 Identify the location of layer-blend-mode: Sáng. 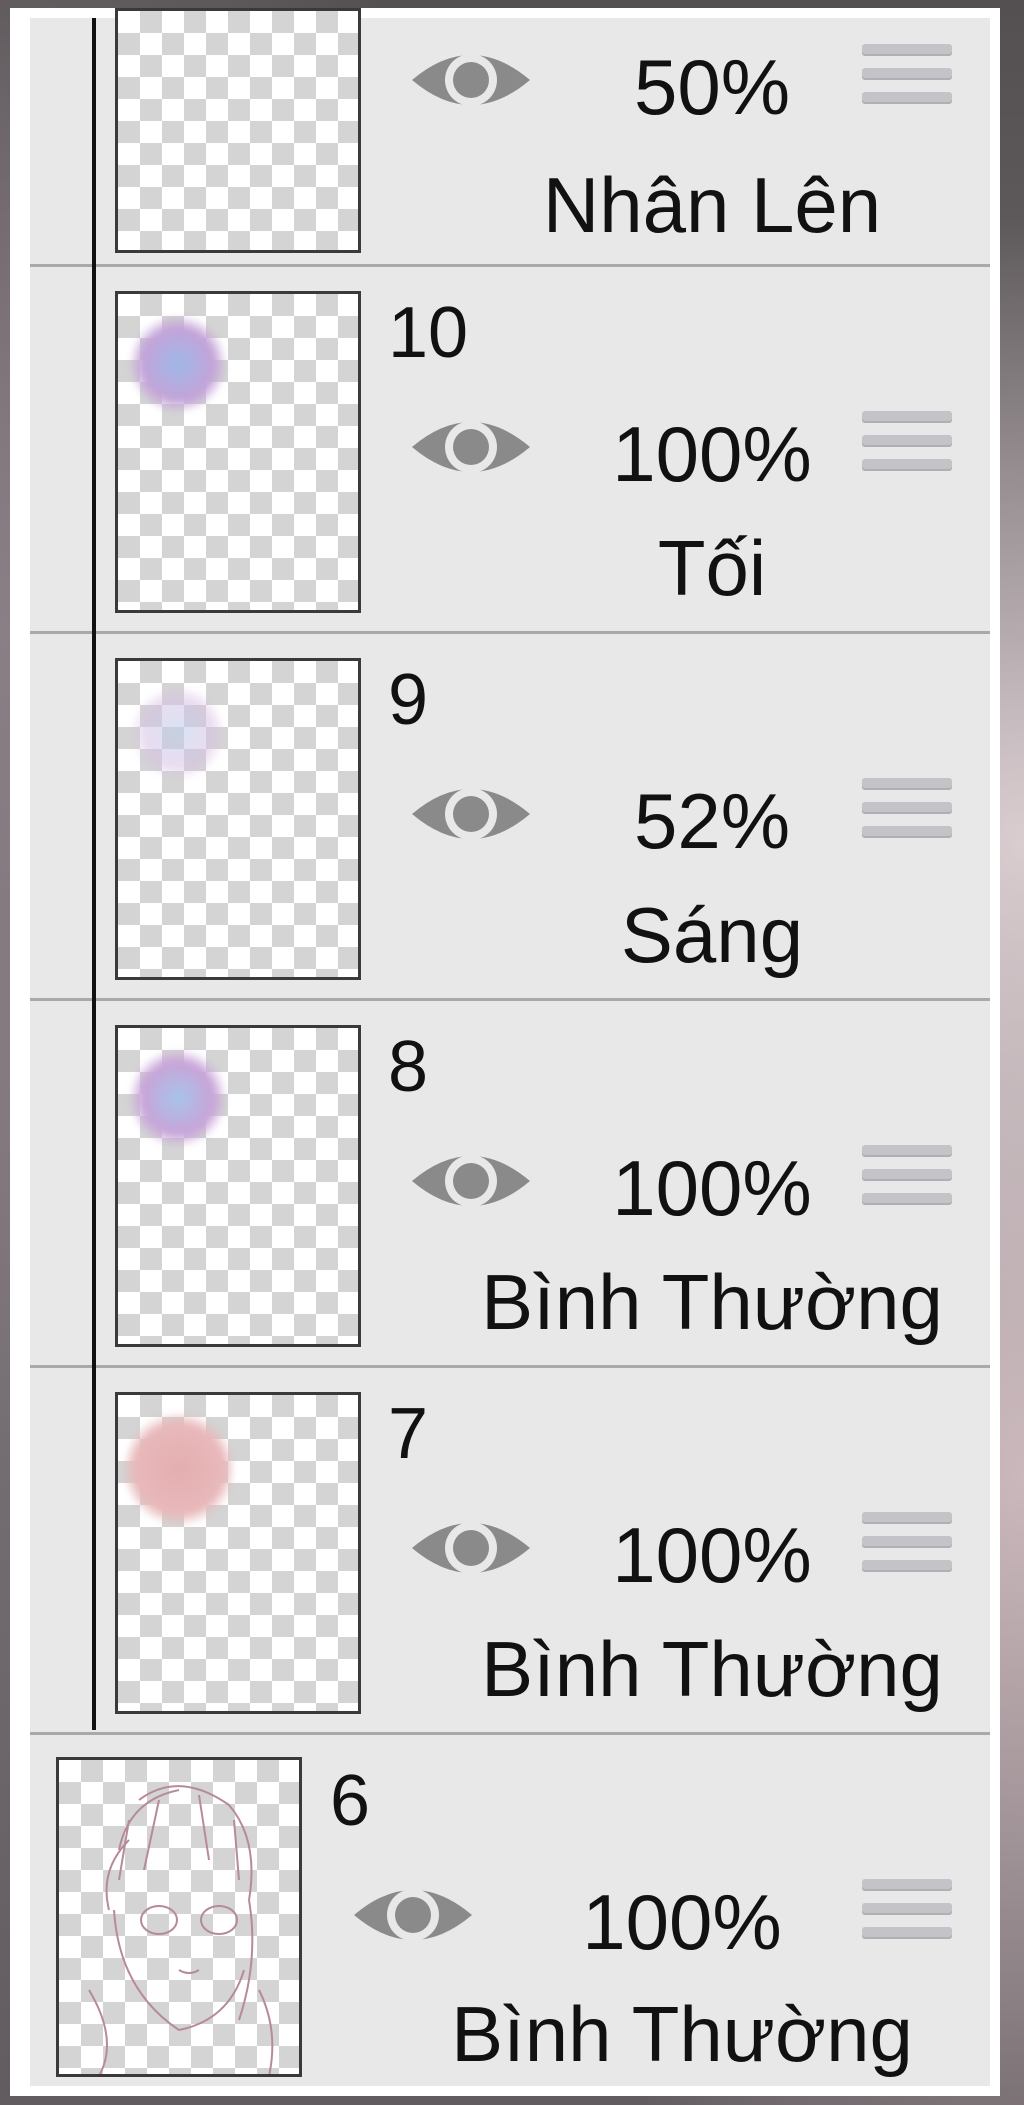
(712, 935).